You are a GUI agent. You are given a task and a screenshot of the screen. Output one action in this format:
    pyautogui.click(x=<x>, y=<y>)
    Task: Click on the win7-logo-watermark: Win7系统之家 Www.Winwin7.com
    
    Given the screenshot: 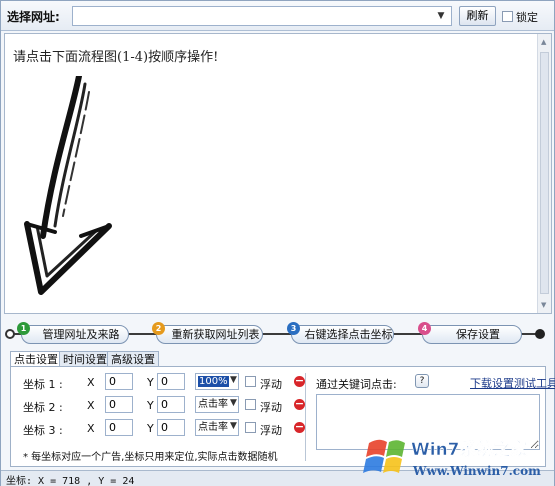 What is the action you would take?
    pyautogui.click(x=452, y=458)
    